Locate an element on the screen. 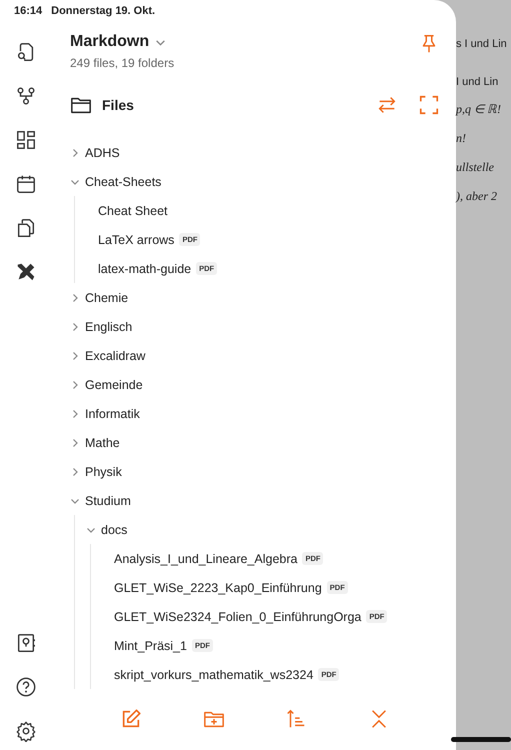  home-indicator is located at coordinates (481, 739).